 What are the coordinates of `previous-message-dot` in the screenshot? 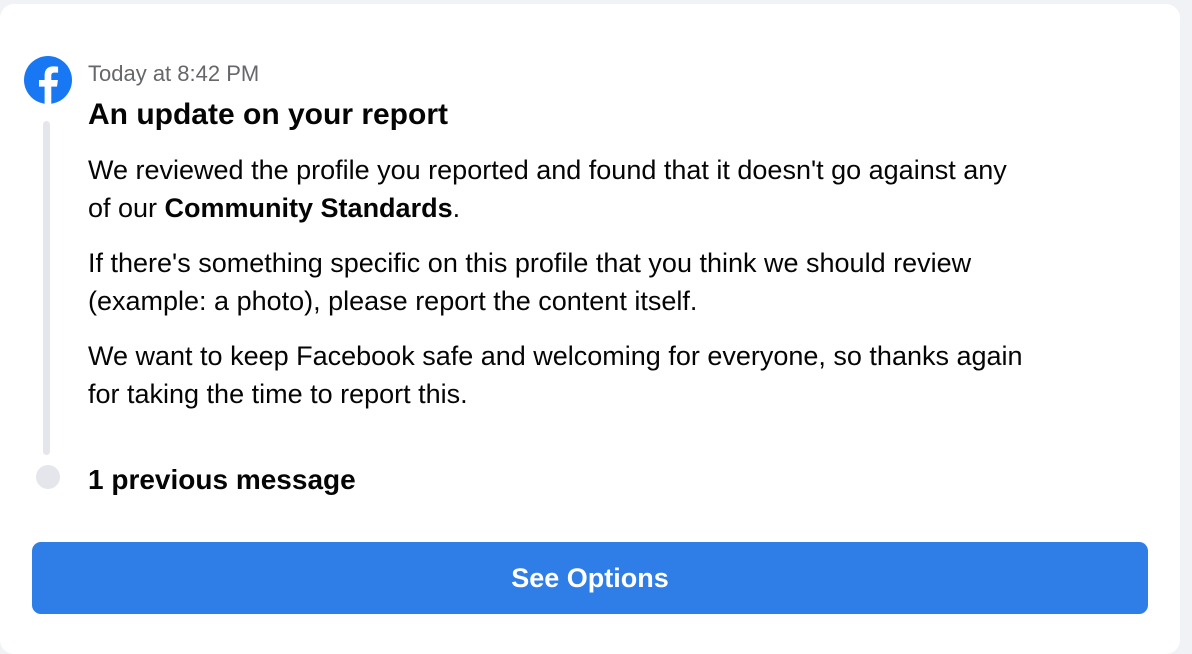 It's located at (48, 477).